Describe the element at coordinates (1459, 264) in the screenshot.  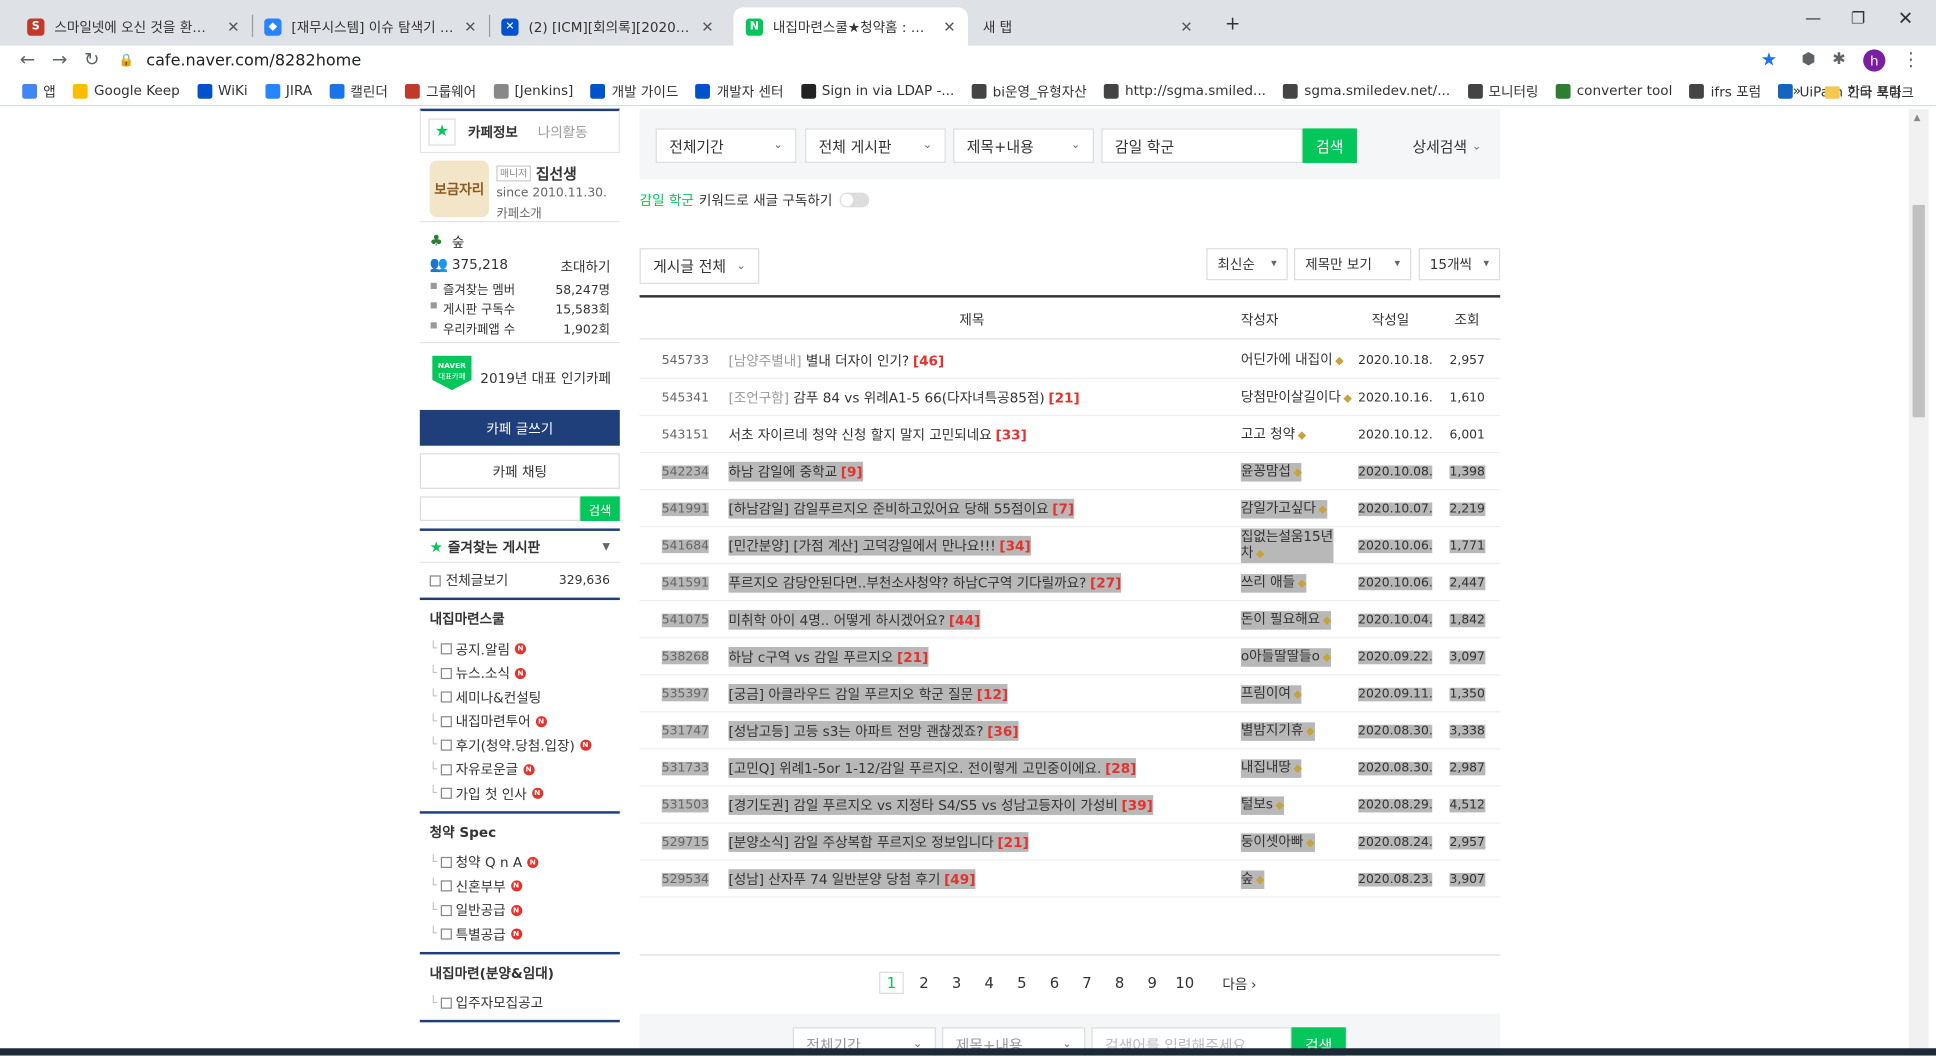
I see `count-select: 15개씩 ▾` at that location.